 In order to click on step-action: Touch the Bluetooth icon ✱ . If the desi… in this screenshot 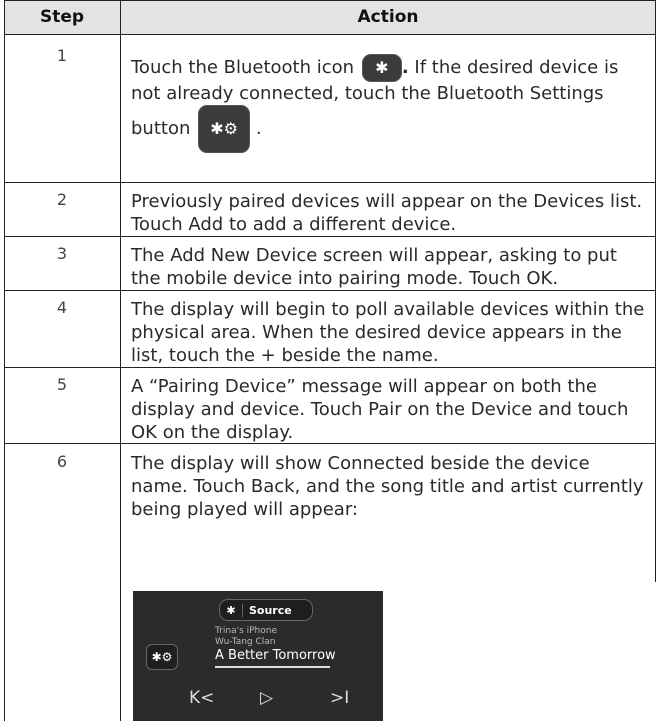, I will do `click(390, 99)`.